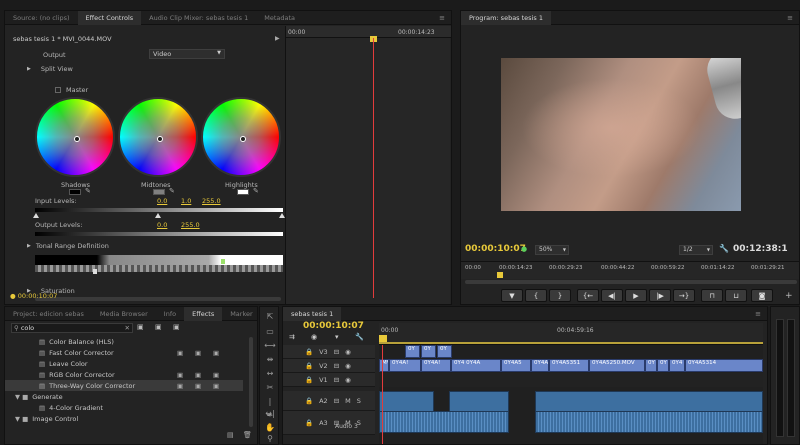 This screenshot has width=800, height=445. Describe the element at coordinates (540, 365) in the screenshot. I see `video-clip: 0Y4A` at that location.